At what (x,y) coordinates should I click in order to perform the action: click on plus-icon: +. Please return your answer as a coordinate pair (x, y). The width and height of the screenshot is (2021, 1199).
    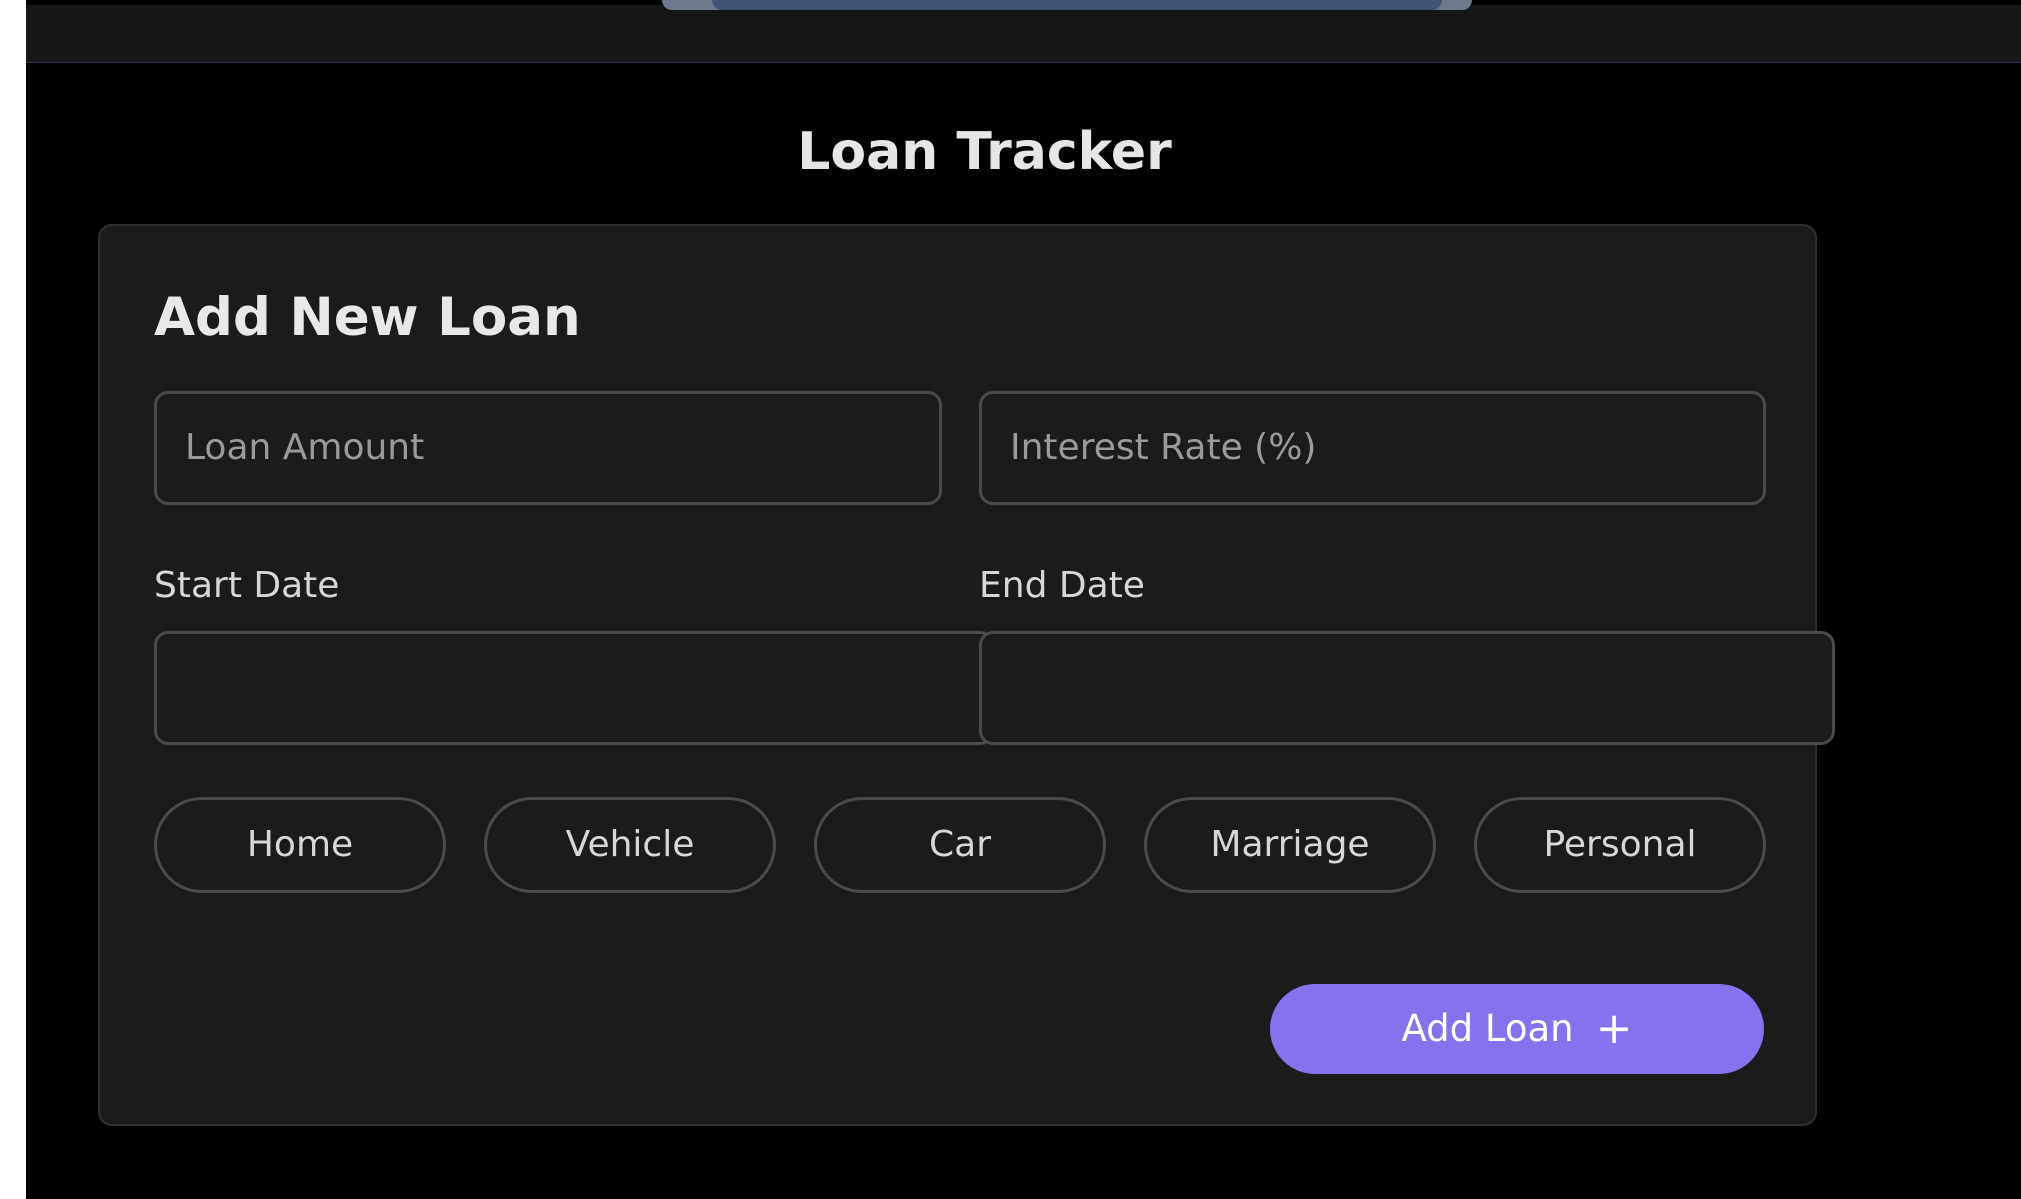
    Looking at the image, I should click on (1614, 1028).